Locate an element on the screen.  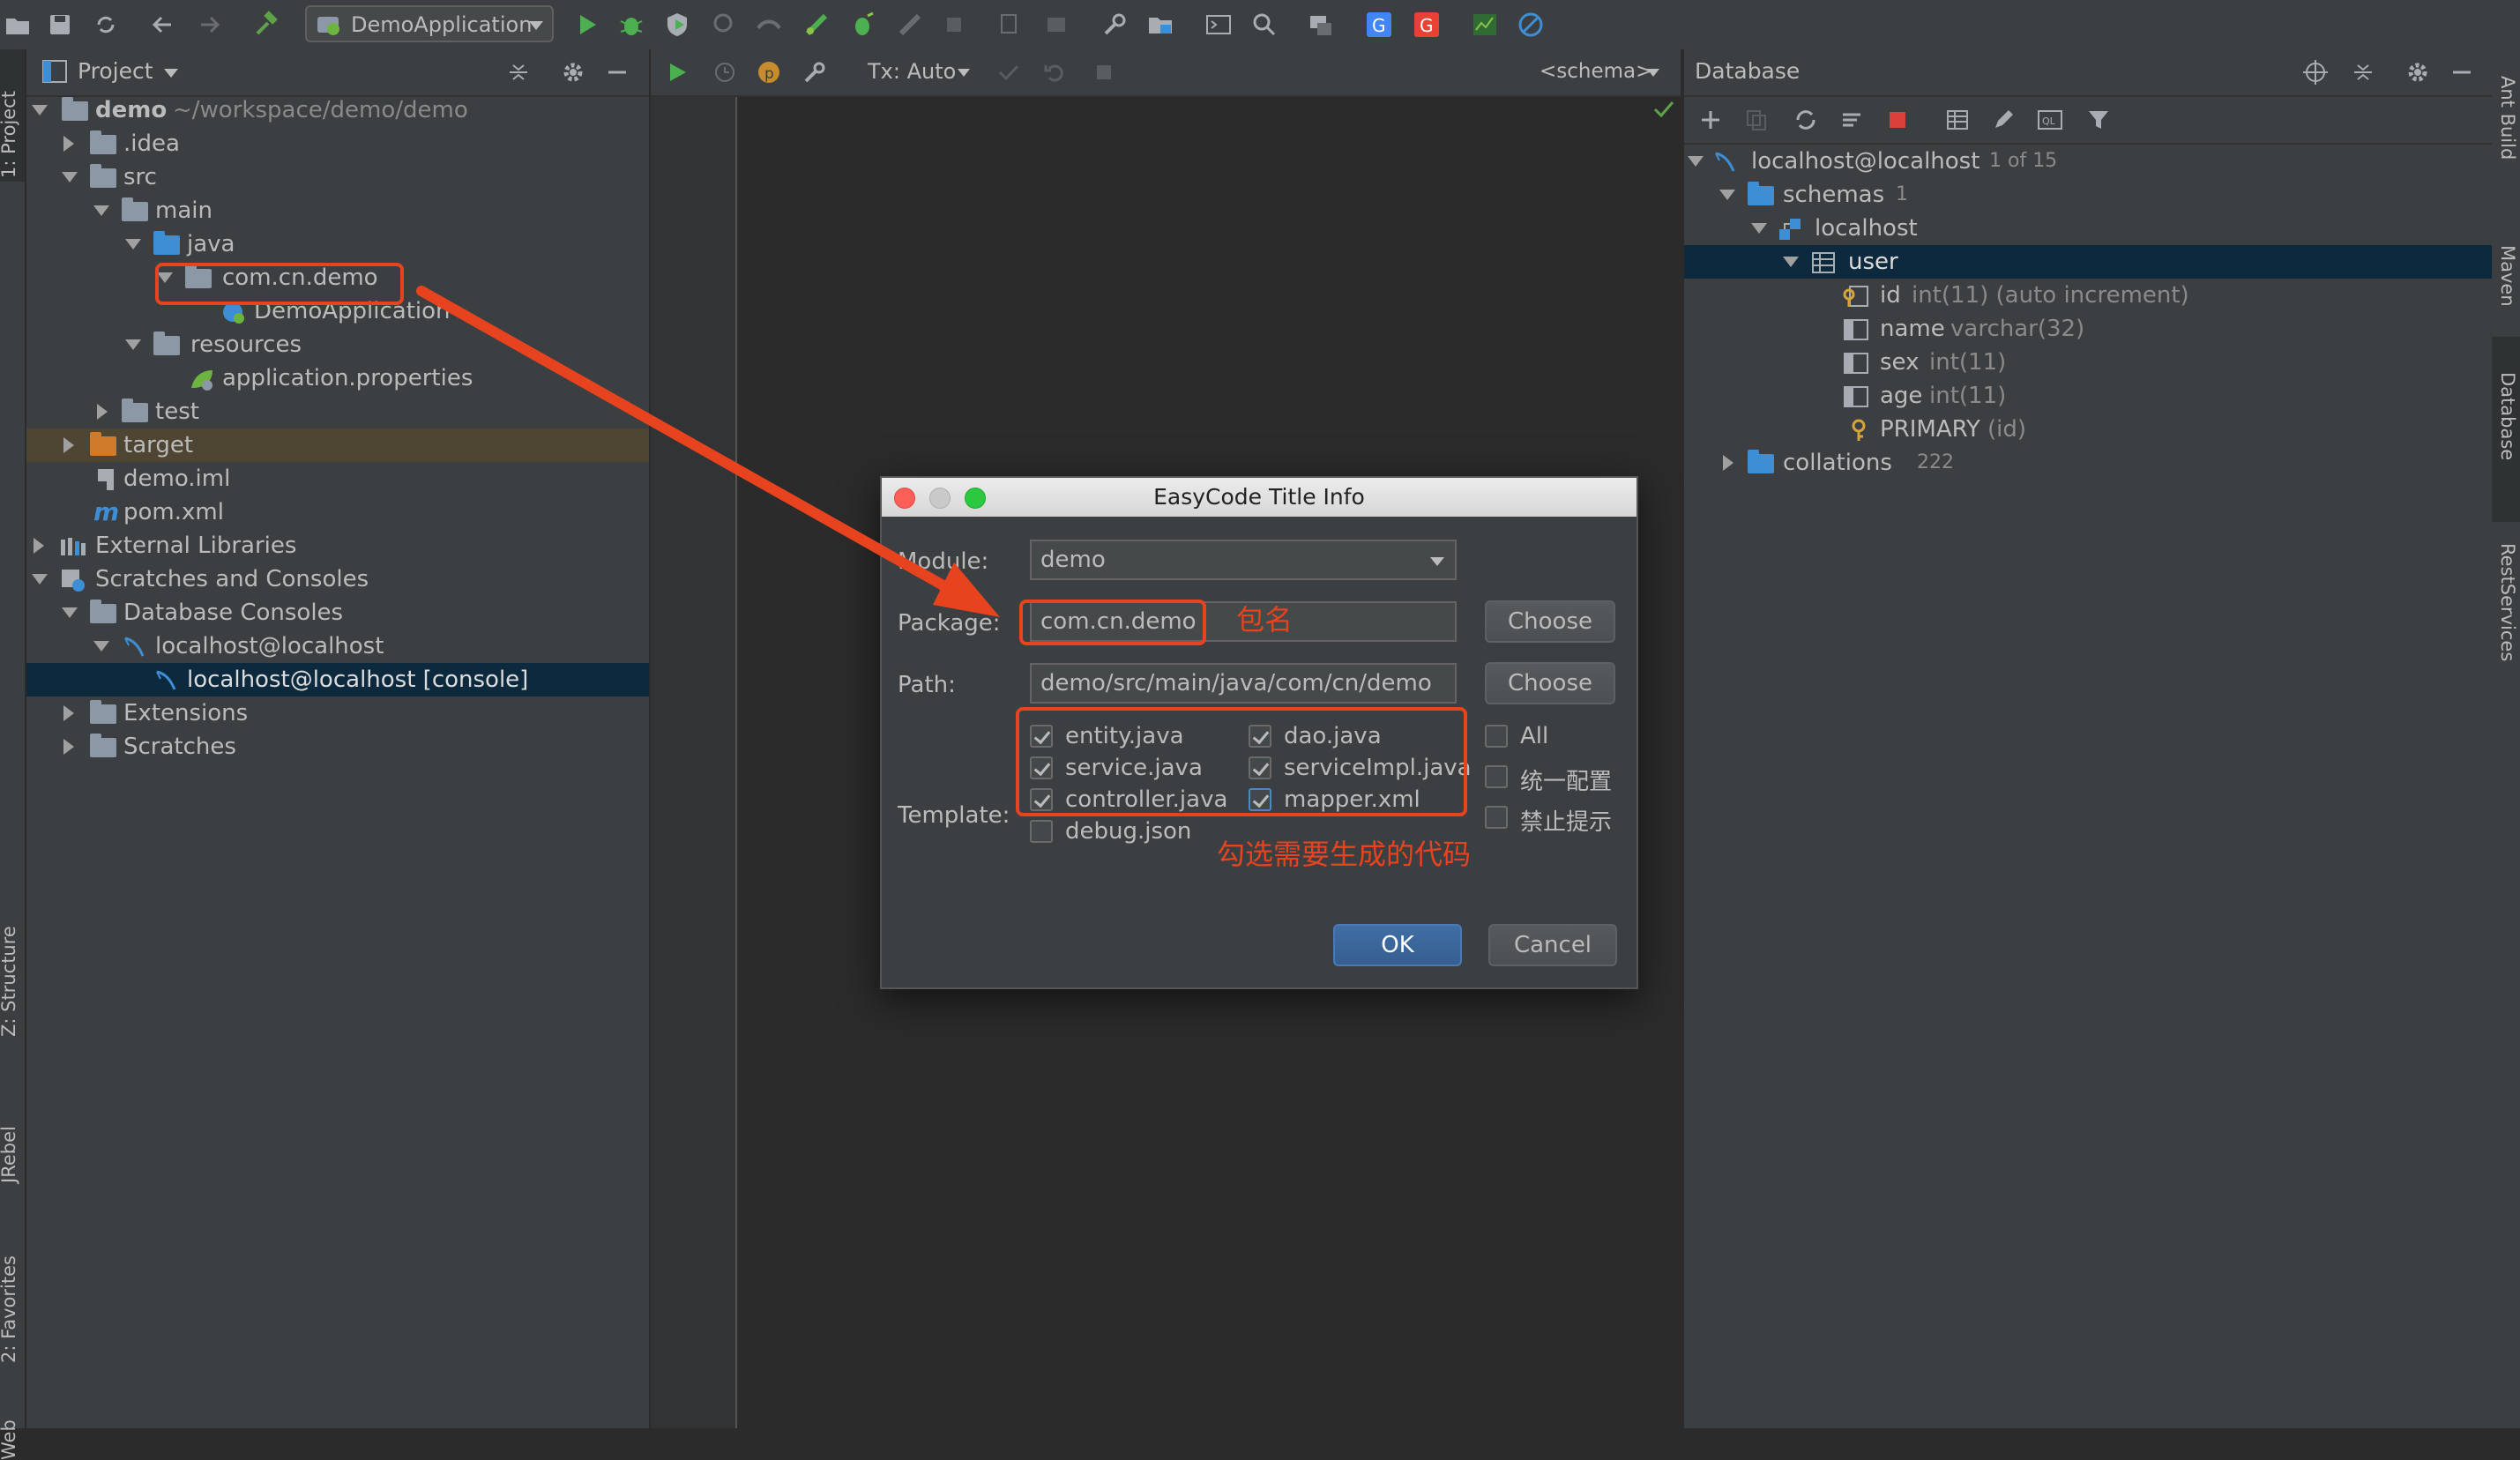
annotation-arrow-icon is located at coordinates (708, 451).